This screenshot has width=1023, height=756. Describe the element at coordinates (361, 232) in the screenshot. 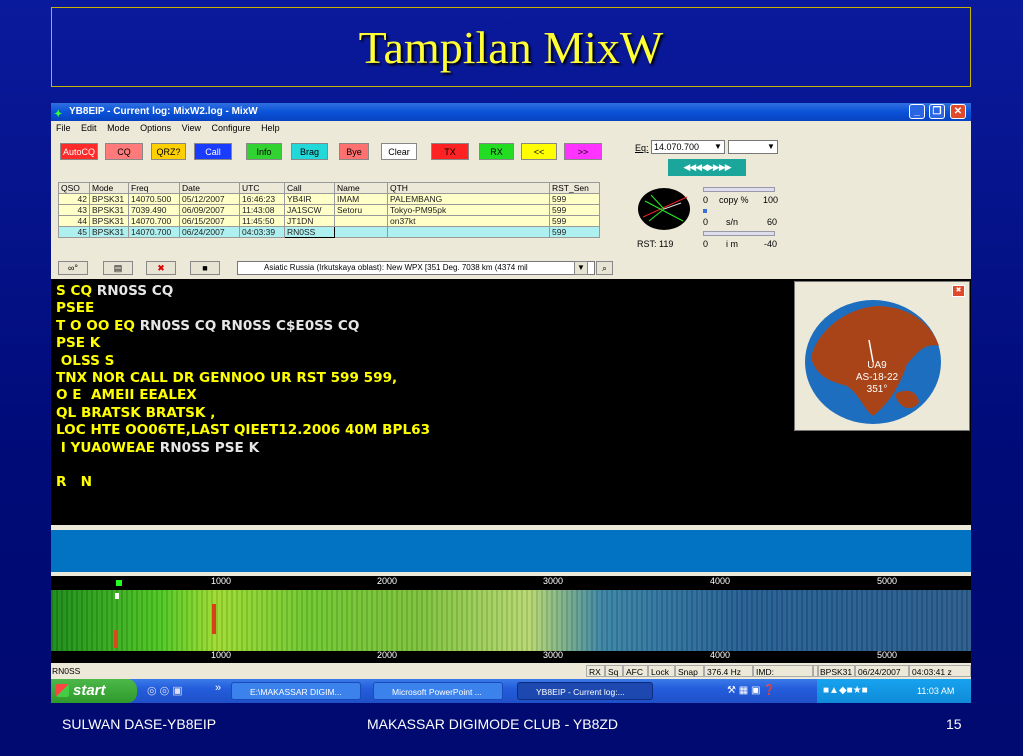

I see `cell-name` at that location.